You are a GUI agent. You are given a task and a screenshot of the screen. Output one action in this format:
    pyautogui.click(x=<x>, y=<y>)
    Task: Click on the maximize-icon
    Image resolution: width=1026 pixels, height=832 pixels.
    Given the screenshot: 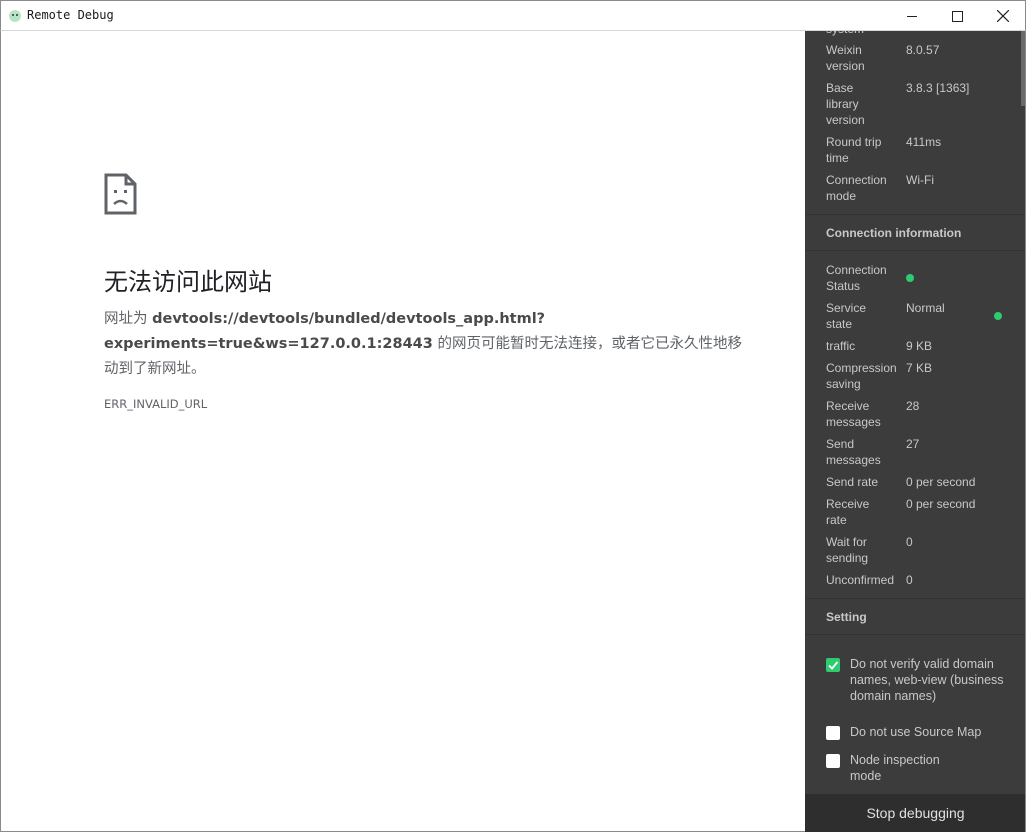 What is the action you would take?
    pyautogui.click(x=957, y=16)
    